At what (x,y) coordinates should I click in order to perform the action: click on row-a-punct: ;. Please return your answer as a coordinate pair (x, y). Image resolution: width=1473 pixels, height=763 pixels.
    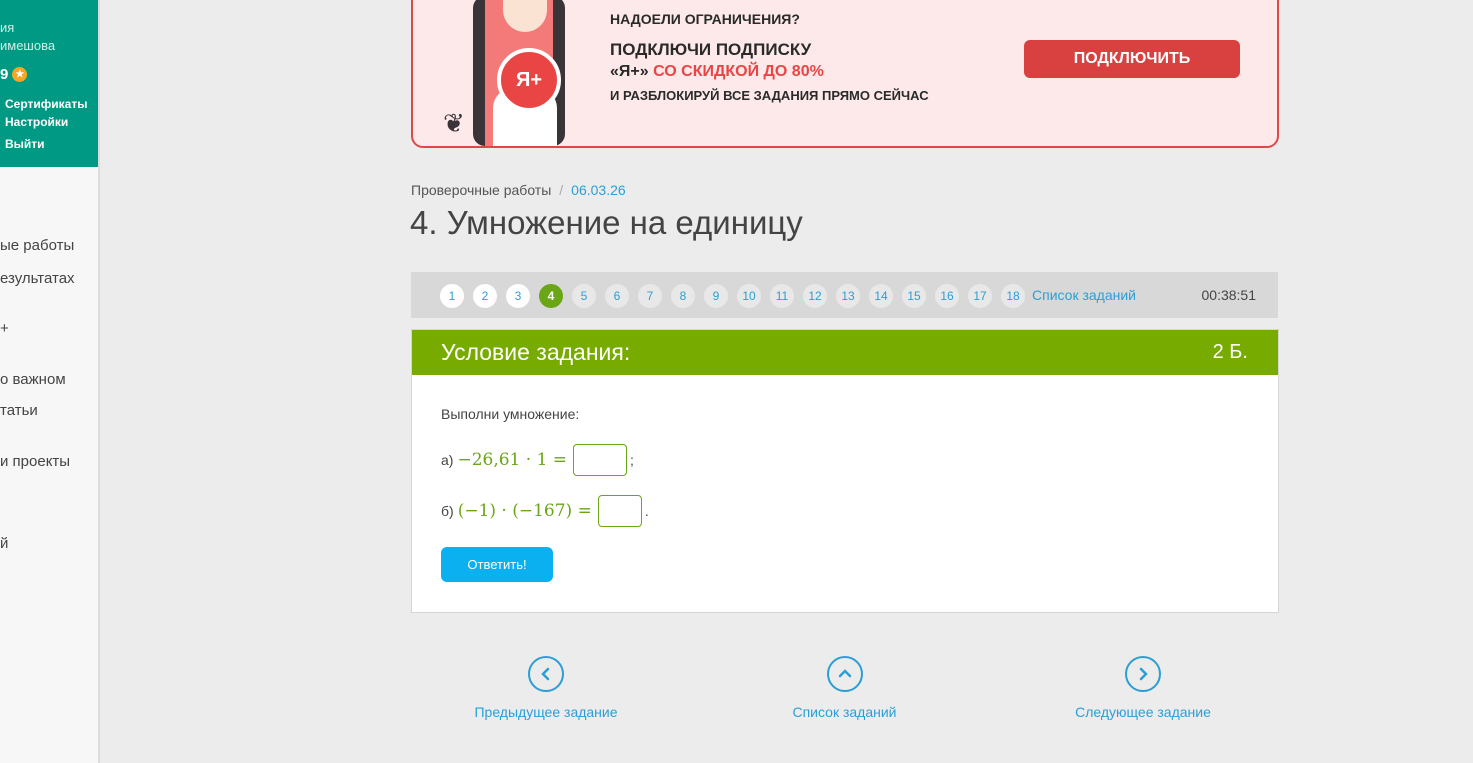
    Looking at the image, I should click on (632, 460).